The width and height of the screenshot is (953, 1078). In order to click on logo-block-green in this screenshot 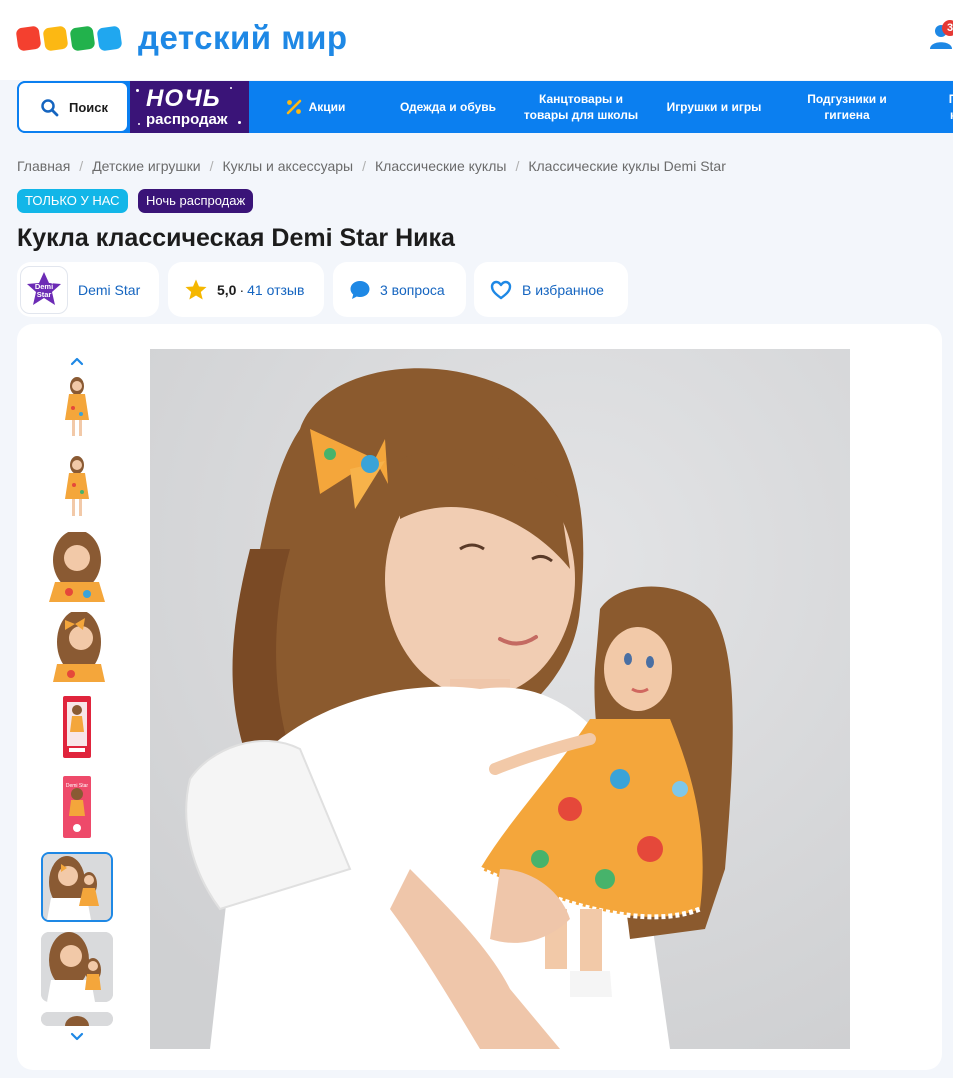, I will do `click(82, 38)`.